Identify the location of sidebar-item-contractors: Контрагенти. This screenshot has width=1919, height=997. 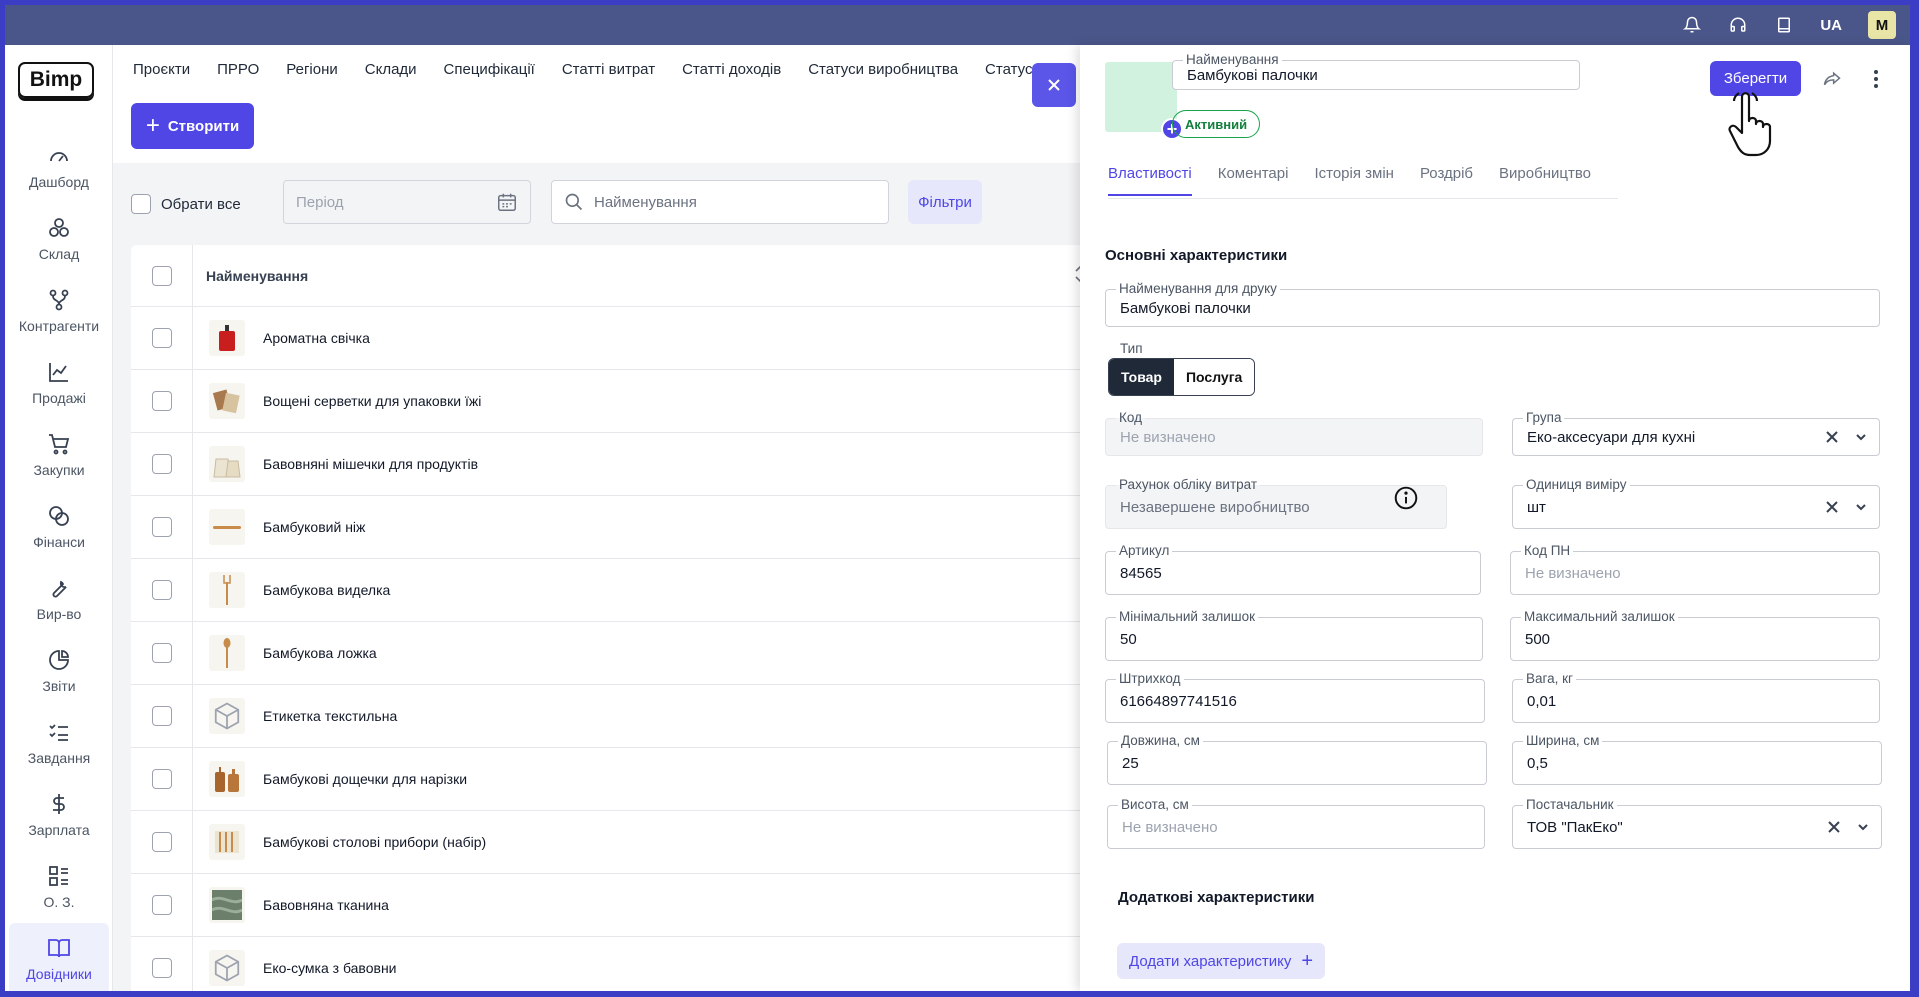
(59, 311).